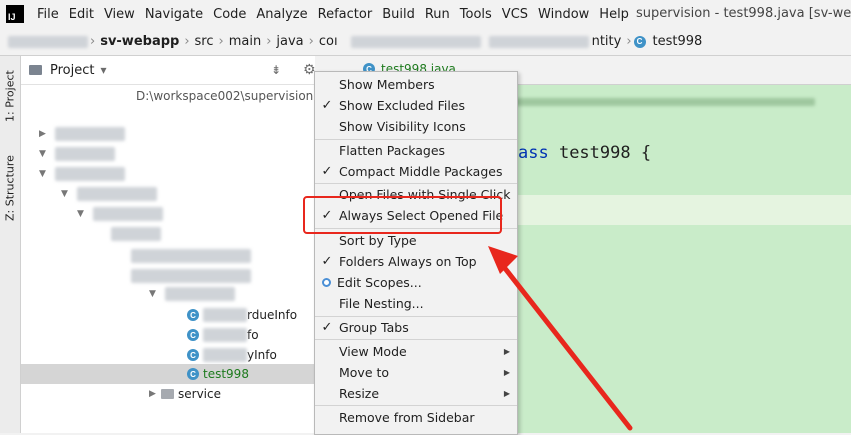 The height and width of the screenshot is (435, 851). Describe the element at coordinates (359, 393) in the screenshot. I see `menu-item-label: Resize` at that location.